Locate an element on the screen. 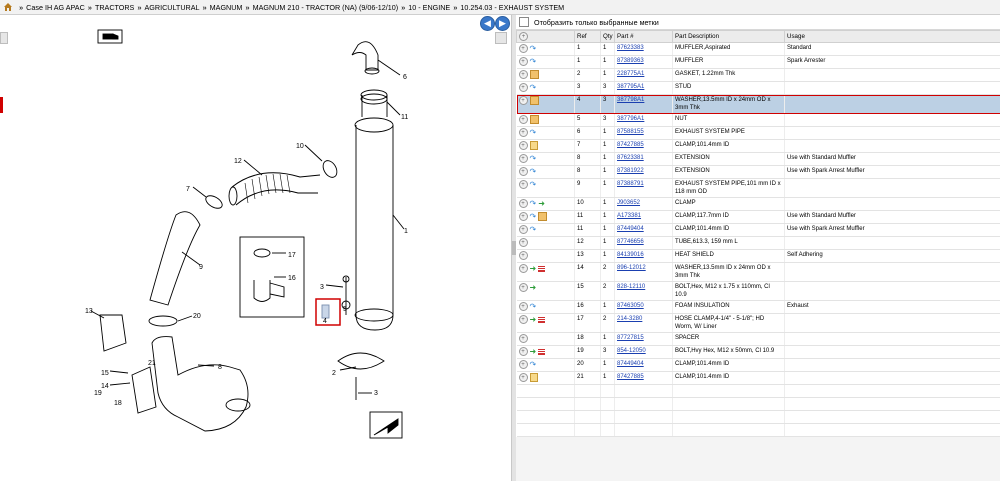  cell-part-number-text: 84139016 is located at coordinates (630, 255).